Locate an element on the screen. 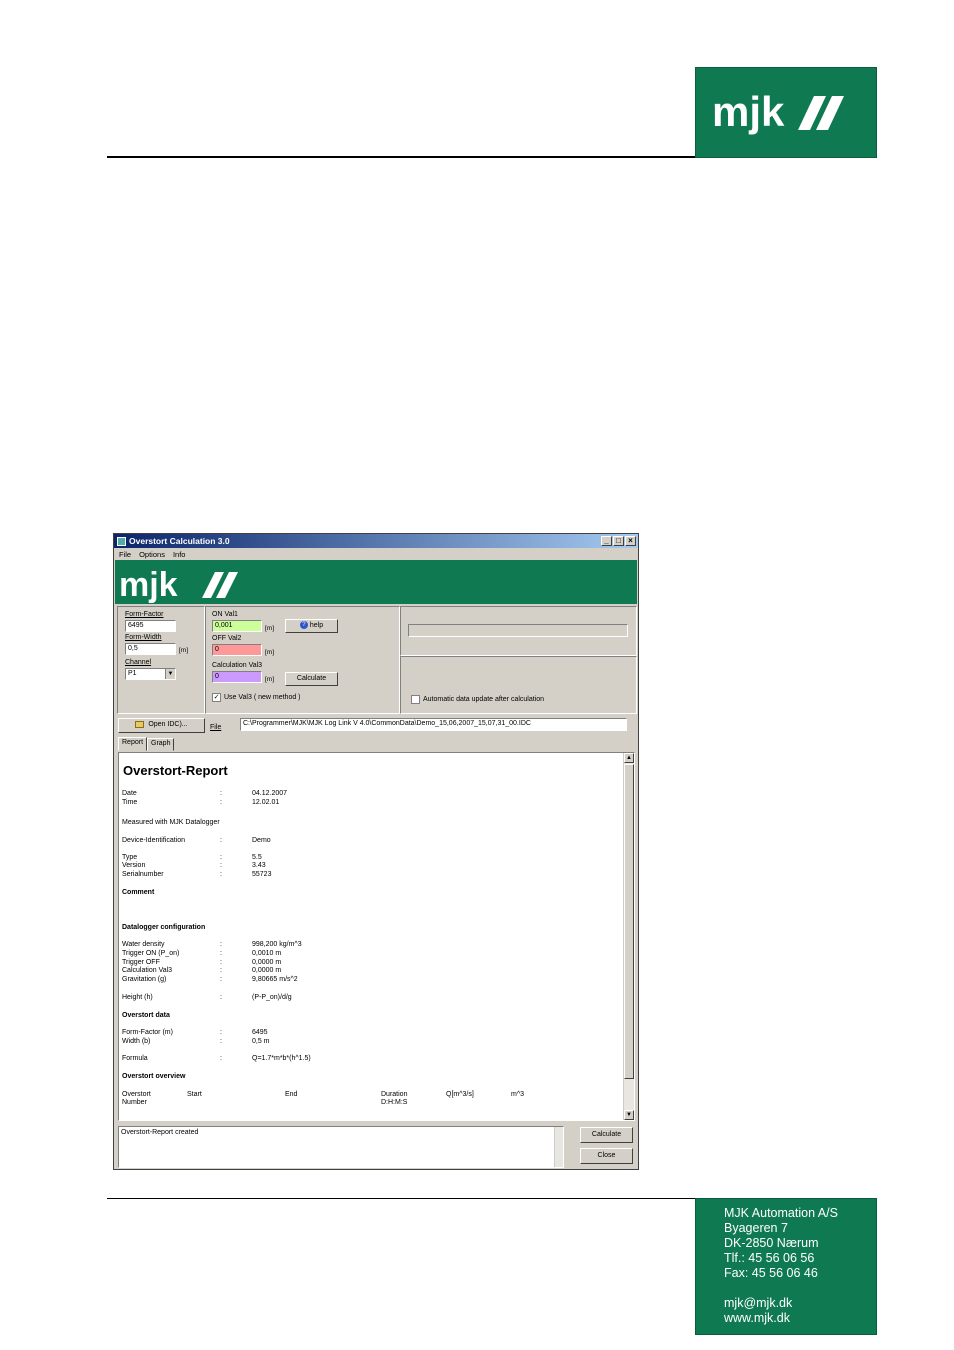  measured-text: Measured with MJK Datalogger is located at coordinates (171, 822).